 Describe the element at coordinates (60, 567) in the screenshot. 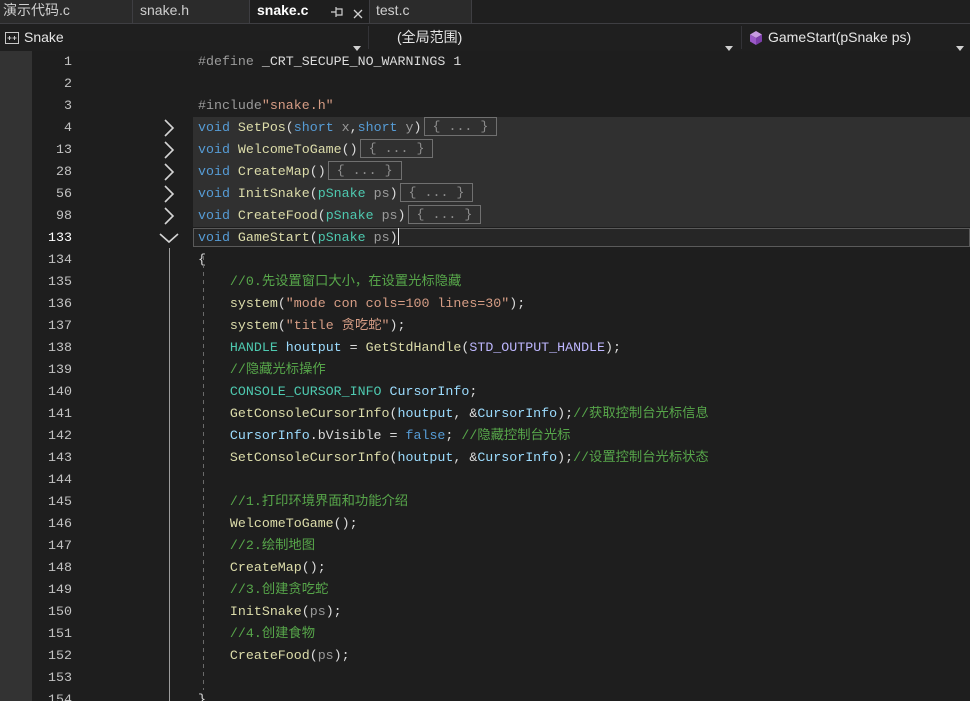

I see `line-number: 148` at that location.